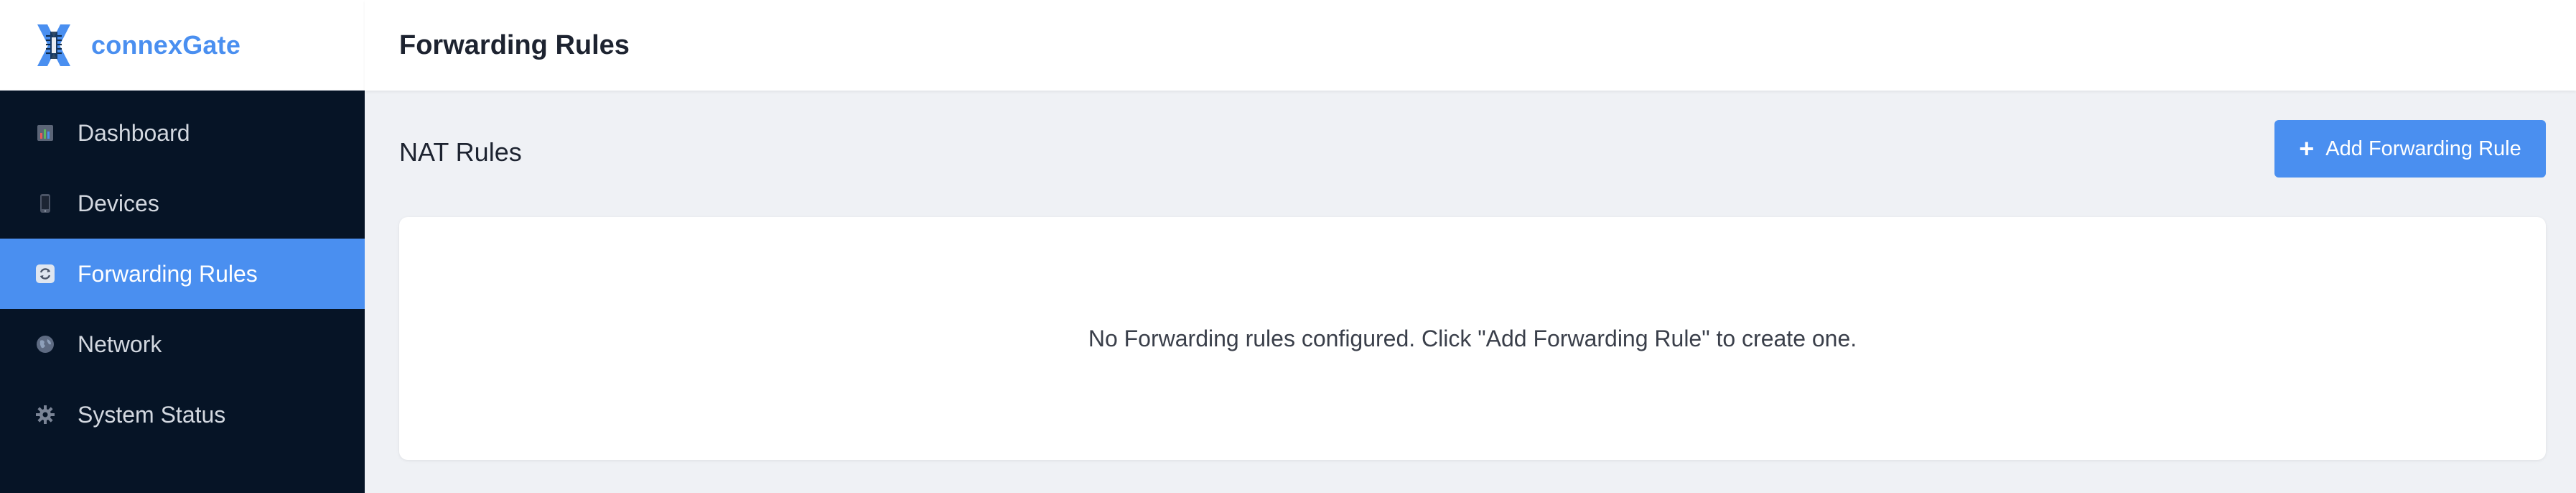 The image size is (2576, 493). I want to click on plus-icon: +, so click(2307, 149).